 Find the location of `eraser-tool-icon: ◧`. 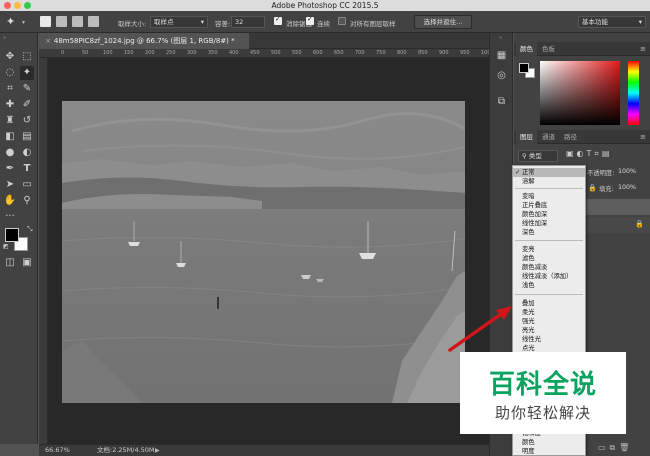

eraser-tool-icon: ◧ is located at coordinates (10, 137).